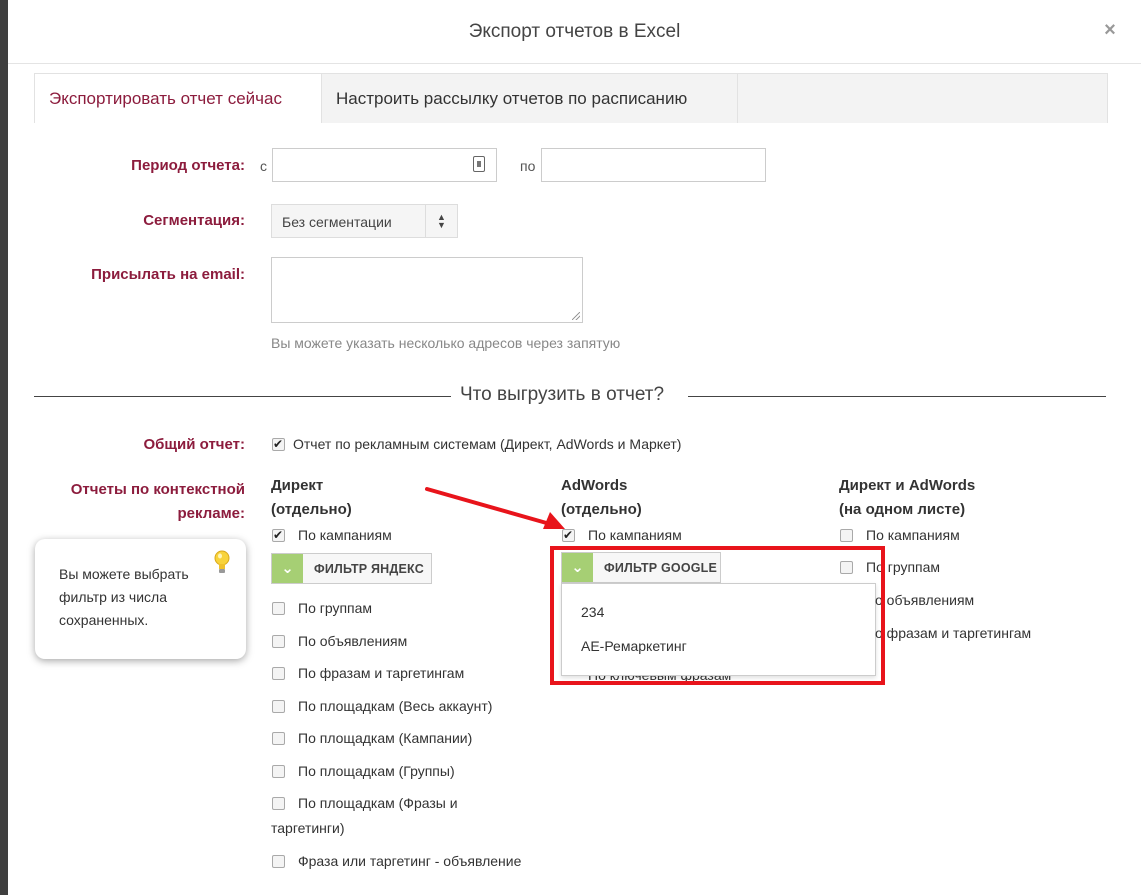  What do you see at coordinates (1110, 30) in the screenshot?
I see `close-icon: ×` at bounding box center [1110, 30].